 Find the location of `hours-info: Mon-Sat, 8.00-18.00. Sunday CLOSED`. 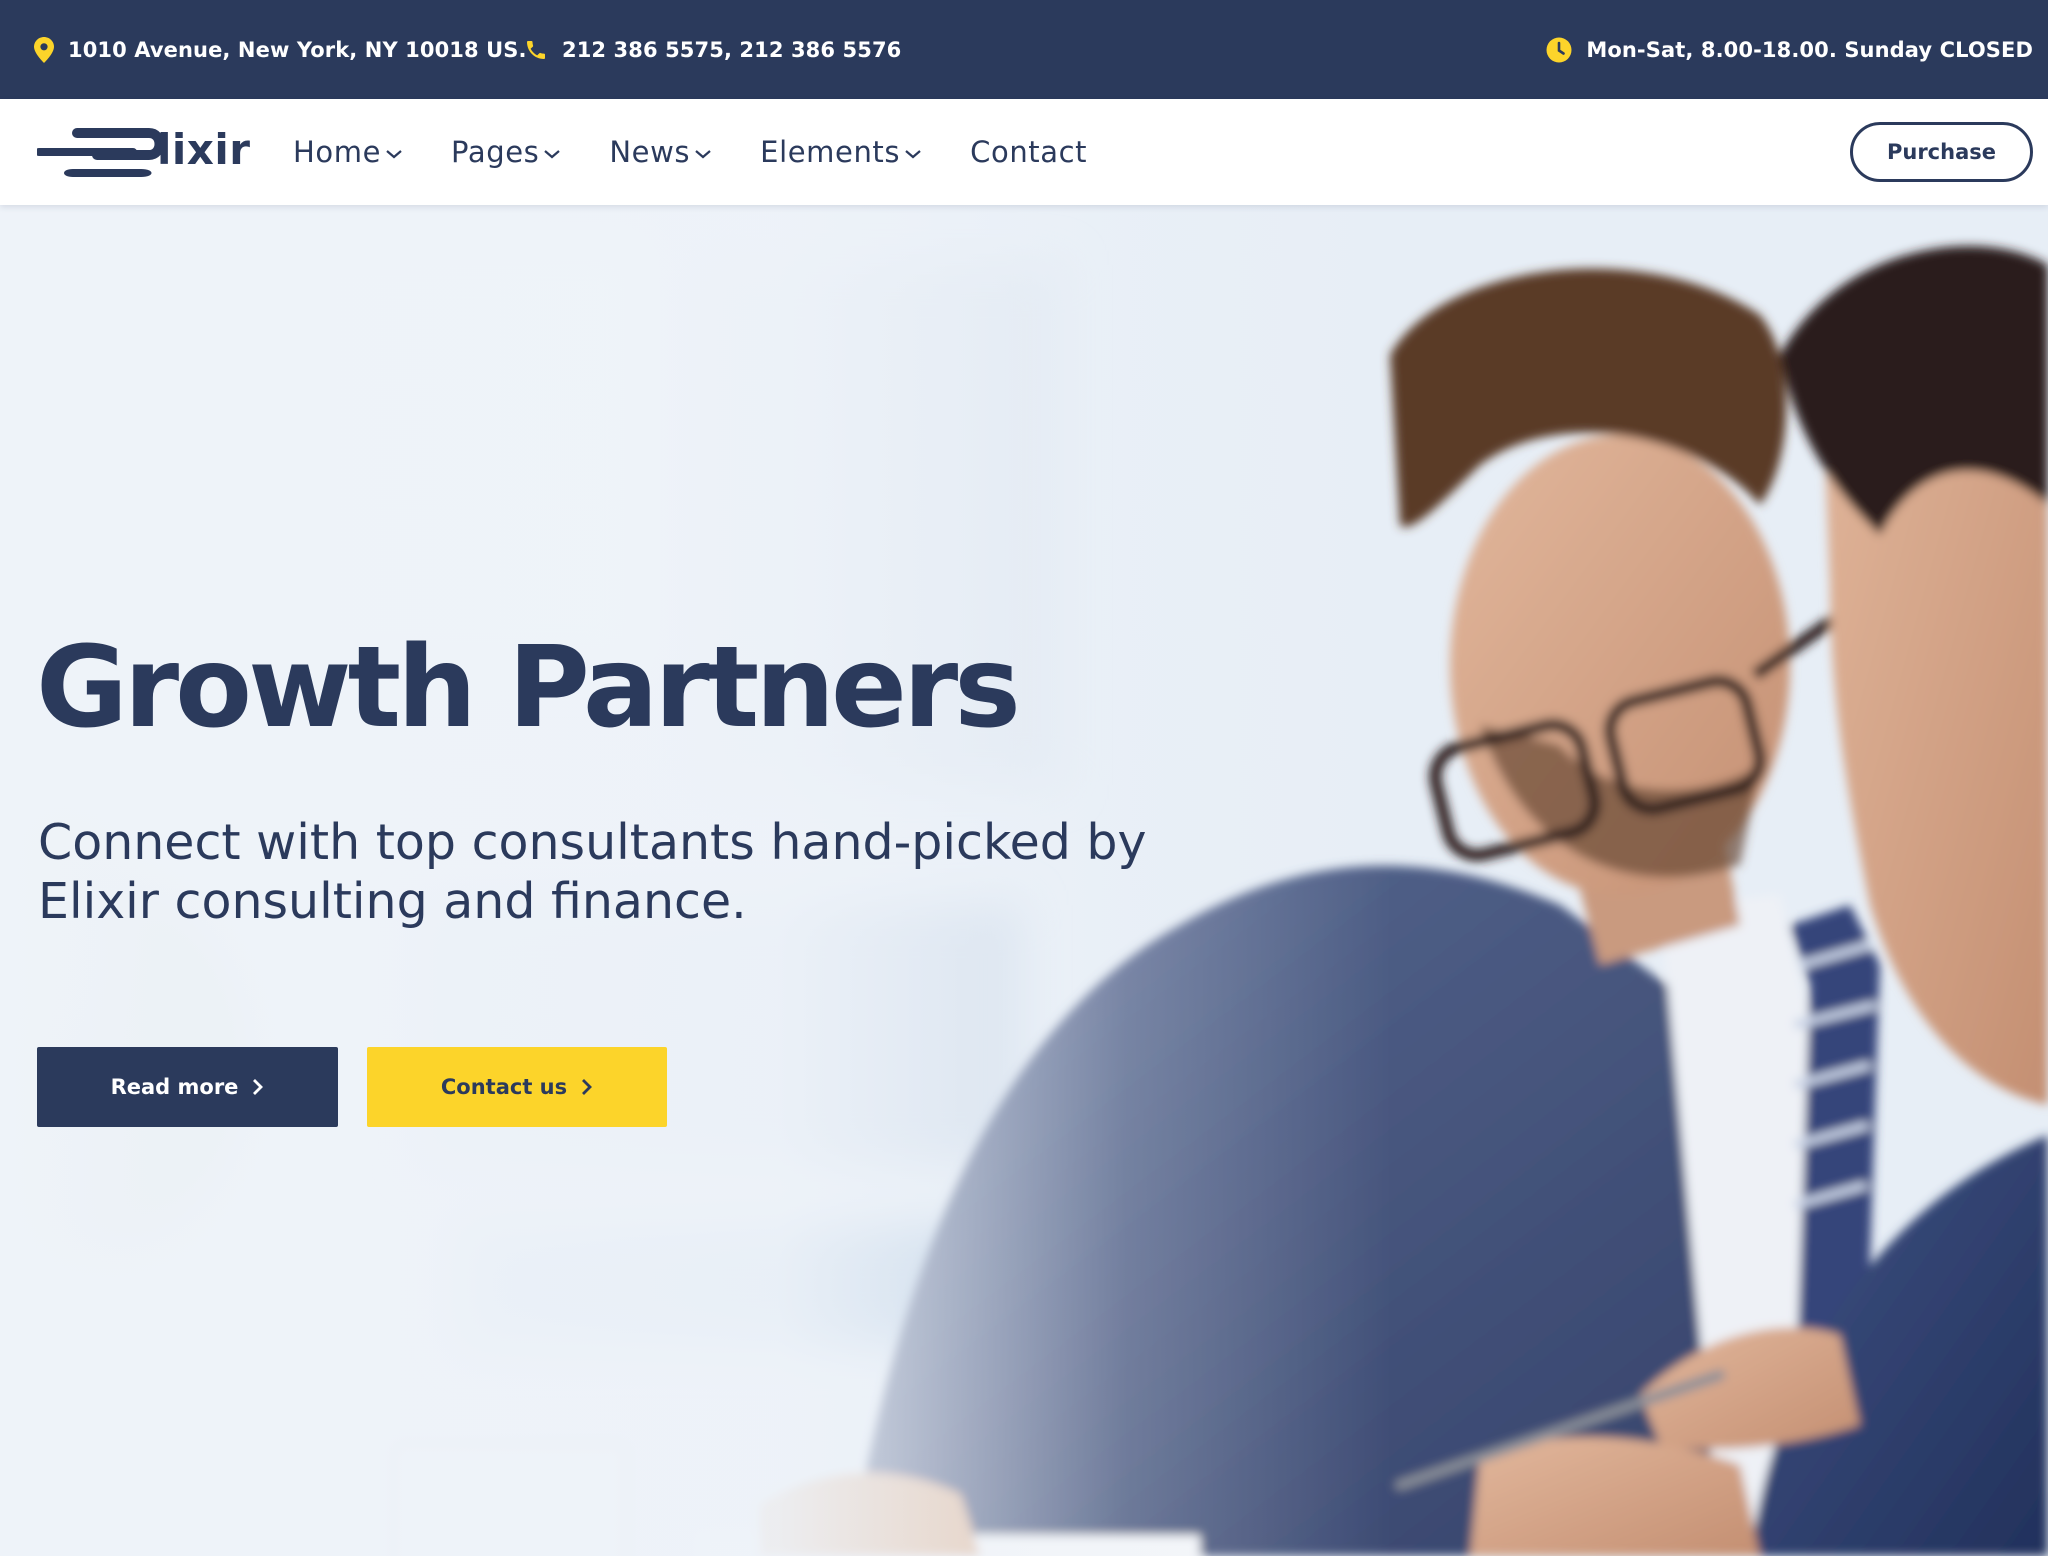

hours-info: Mon-Sat, 8.00-18.00. Sunday CLOSED is located at coordinates (1789, 49).